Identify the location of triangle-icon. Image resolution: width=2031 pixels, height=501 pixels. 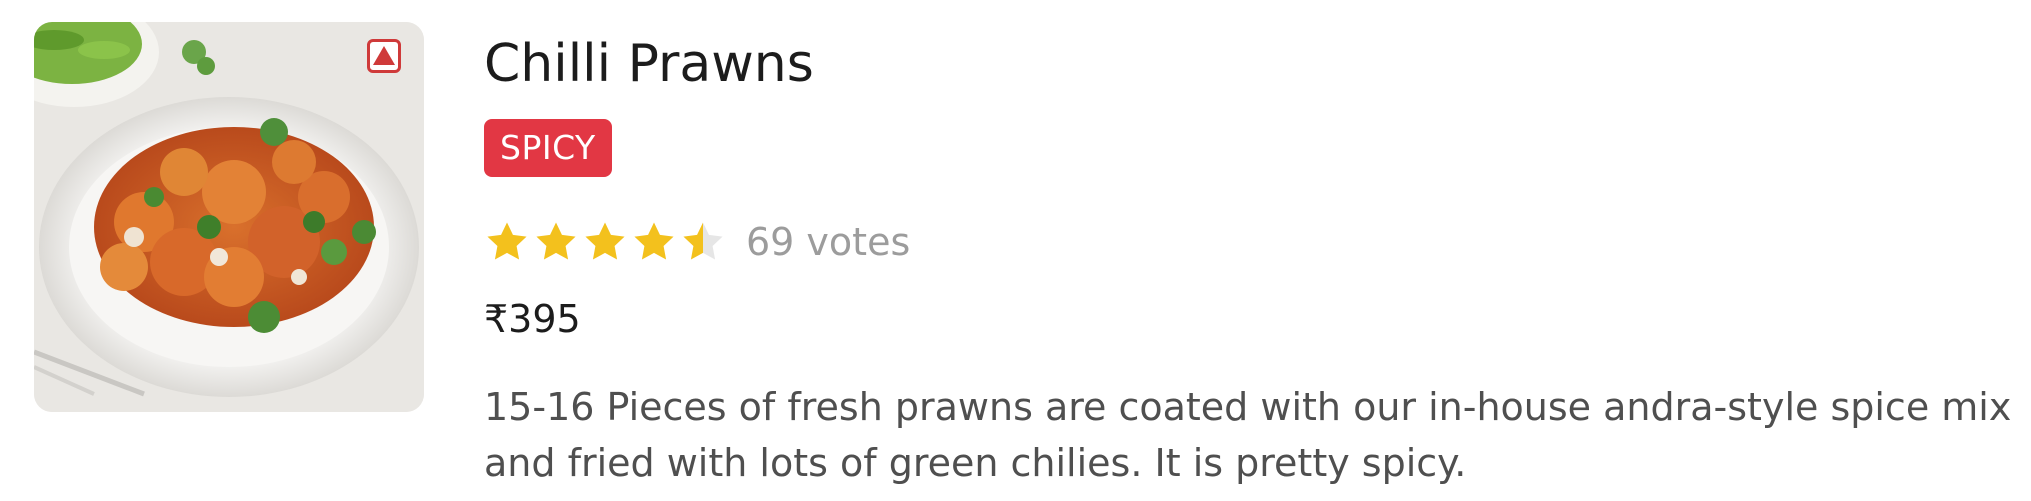
(384, 55).